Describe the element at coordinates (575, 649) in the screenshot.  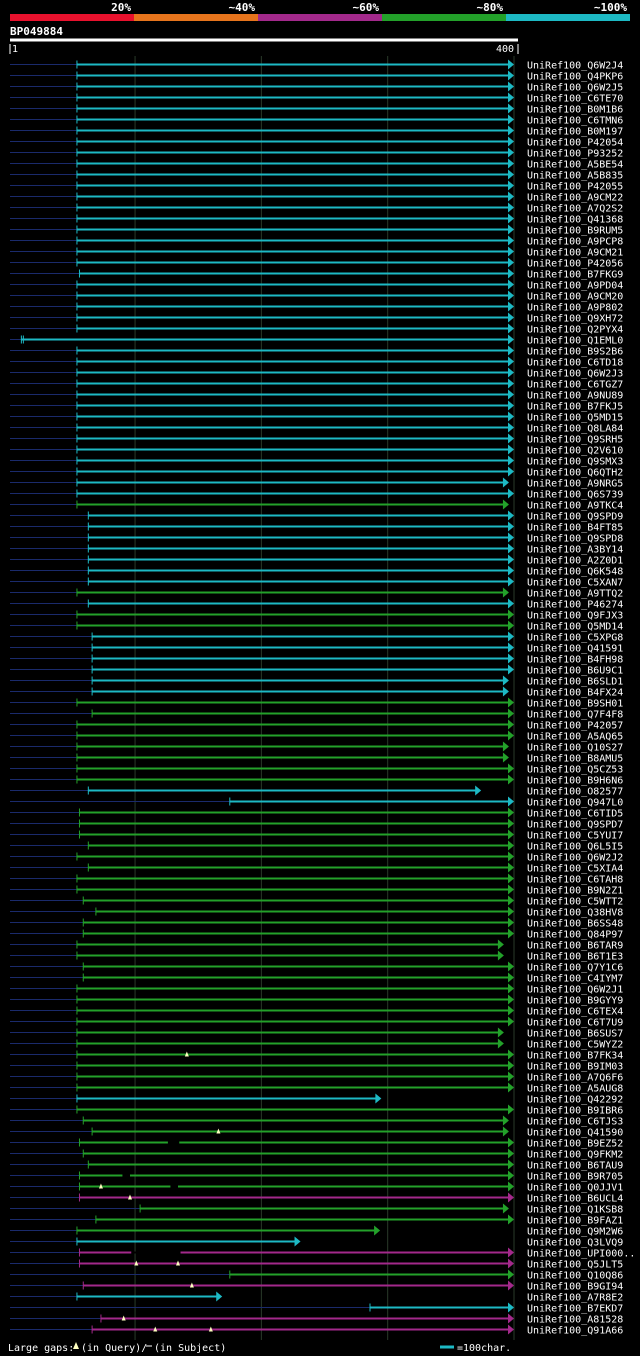
I see `hit-label: UniRef100_Q41591` at that location.